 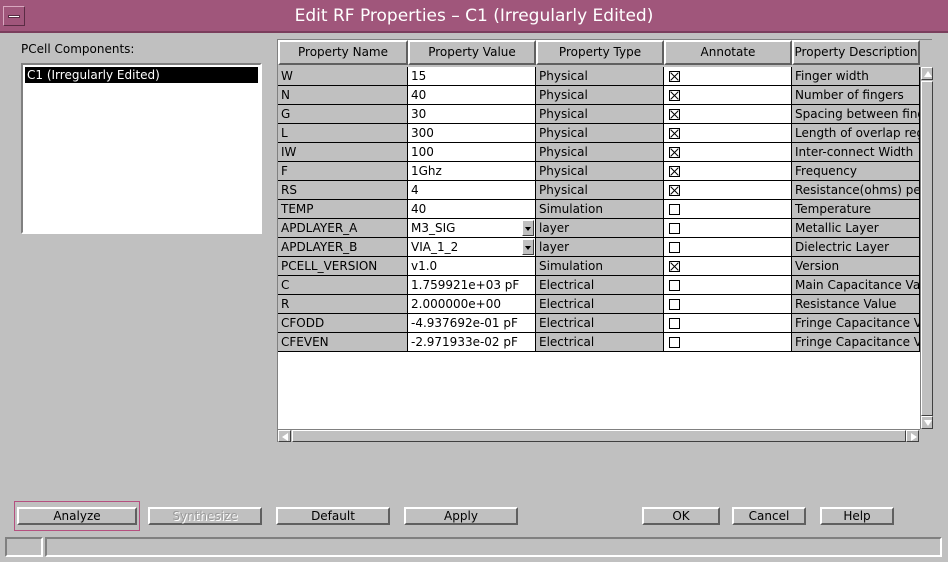 What do you see at coordinates (599, 304) in the screenshot?
I see `table-row: R 2.000000e+00 Electrical Resistance Value` at bounding box center [599, 304].